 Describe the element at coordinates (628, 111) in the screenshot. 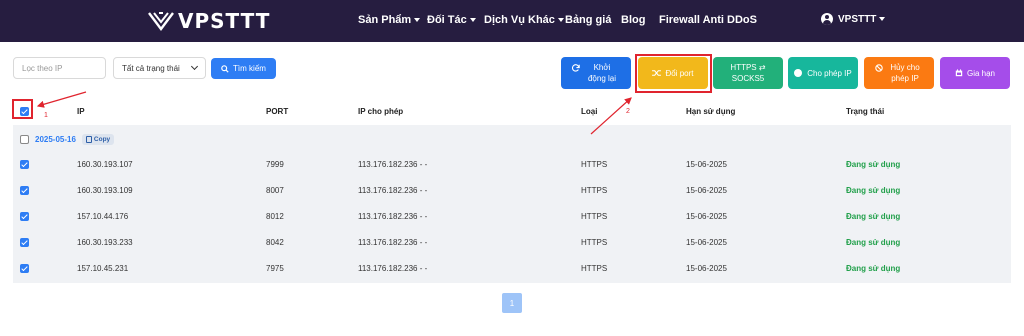

I see `annotation-label-2: 2` at that location.